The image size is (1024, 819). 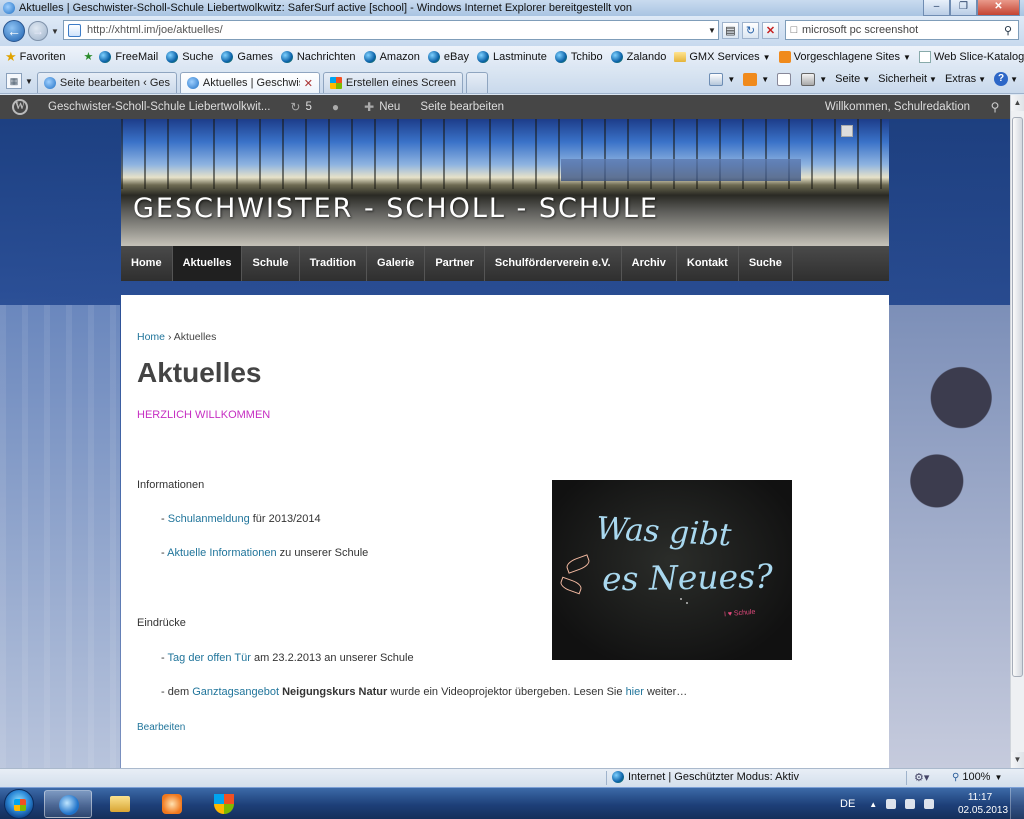 What do you see at coordinates (14, 31) in the screenshot?
I see `back-button: ←` at bounding box center [14, 31].